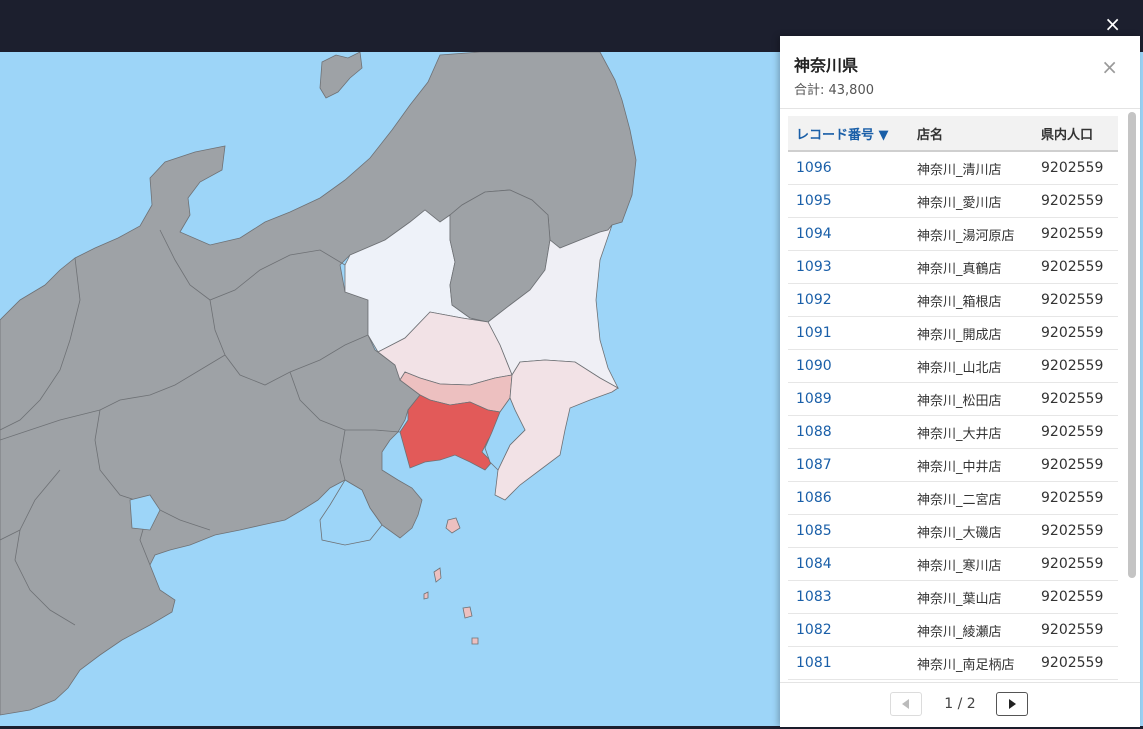  What do you see at coordinates (971, 333) in the screenshot?
I see `store-name-cell: 神奈川_開成店` at bounding box center [971, 333].